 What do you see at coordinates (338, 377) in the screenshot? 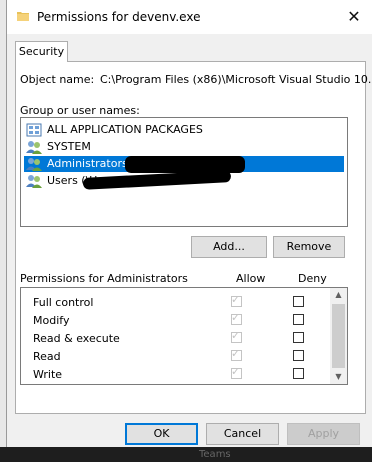
I see `scroll-down-icon: ▼` at bounding box center [338, 377].